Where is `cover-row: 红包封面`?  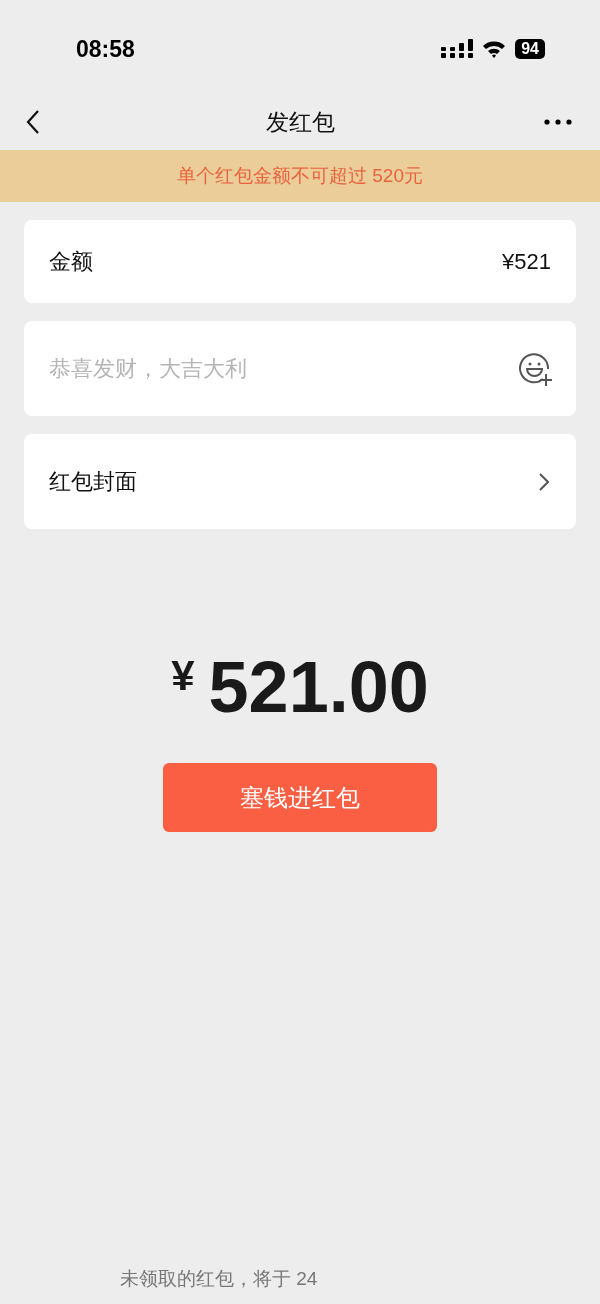 cover-row: 红包封面 is located at coordinates (300, 481).